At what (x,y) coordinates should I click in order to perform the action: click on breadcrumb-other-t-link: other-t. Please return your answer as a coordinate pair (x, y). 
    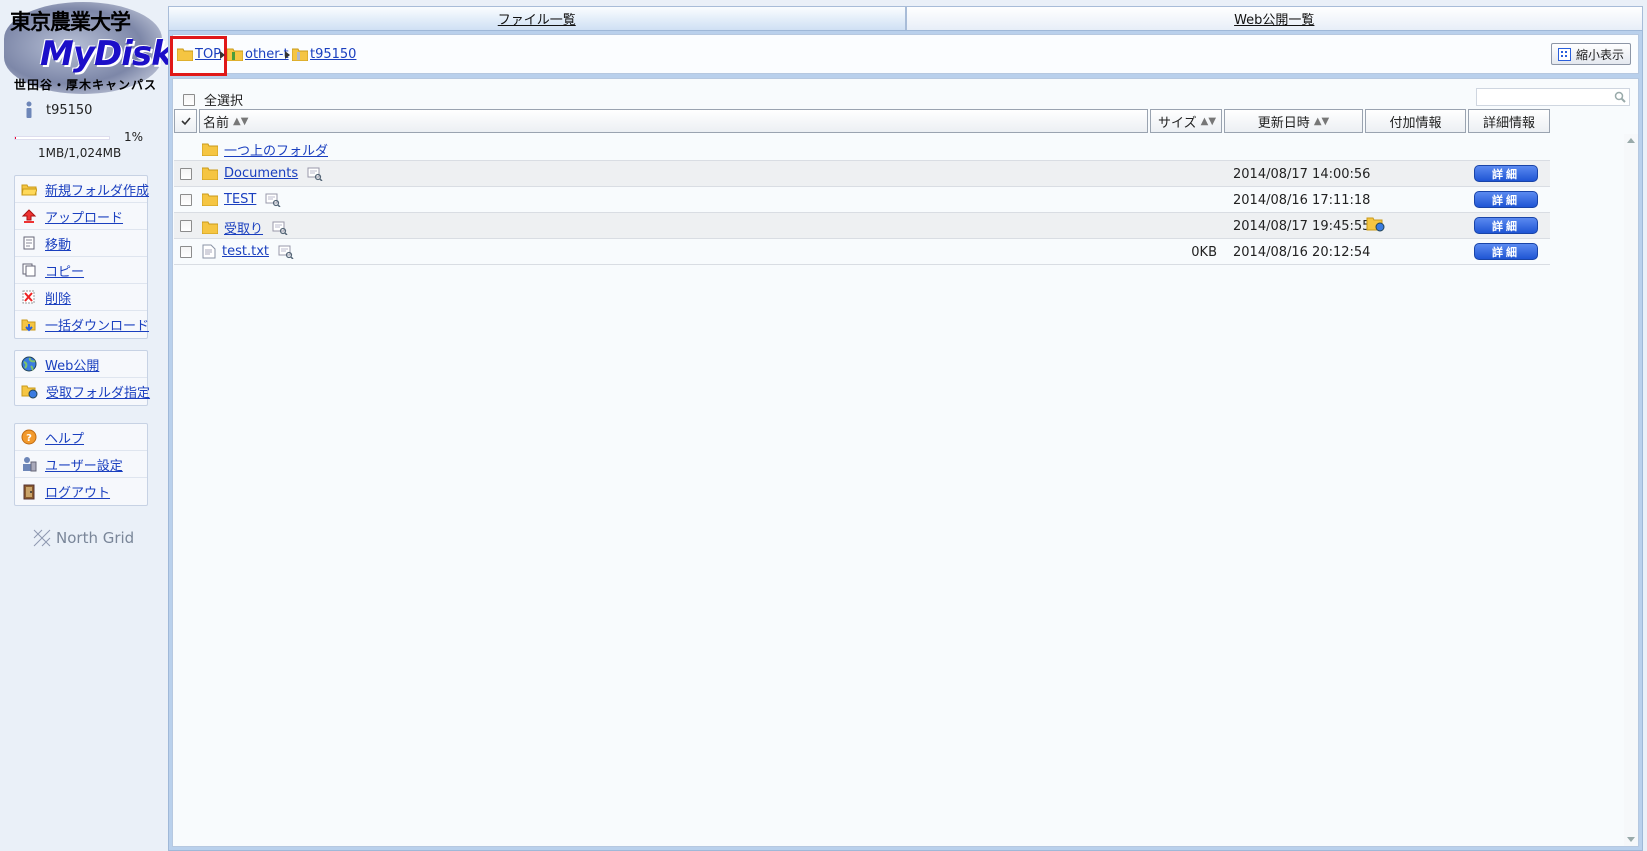
    Looking at the image, I should click on (267, 54).